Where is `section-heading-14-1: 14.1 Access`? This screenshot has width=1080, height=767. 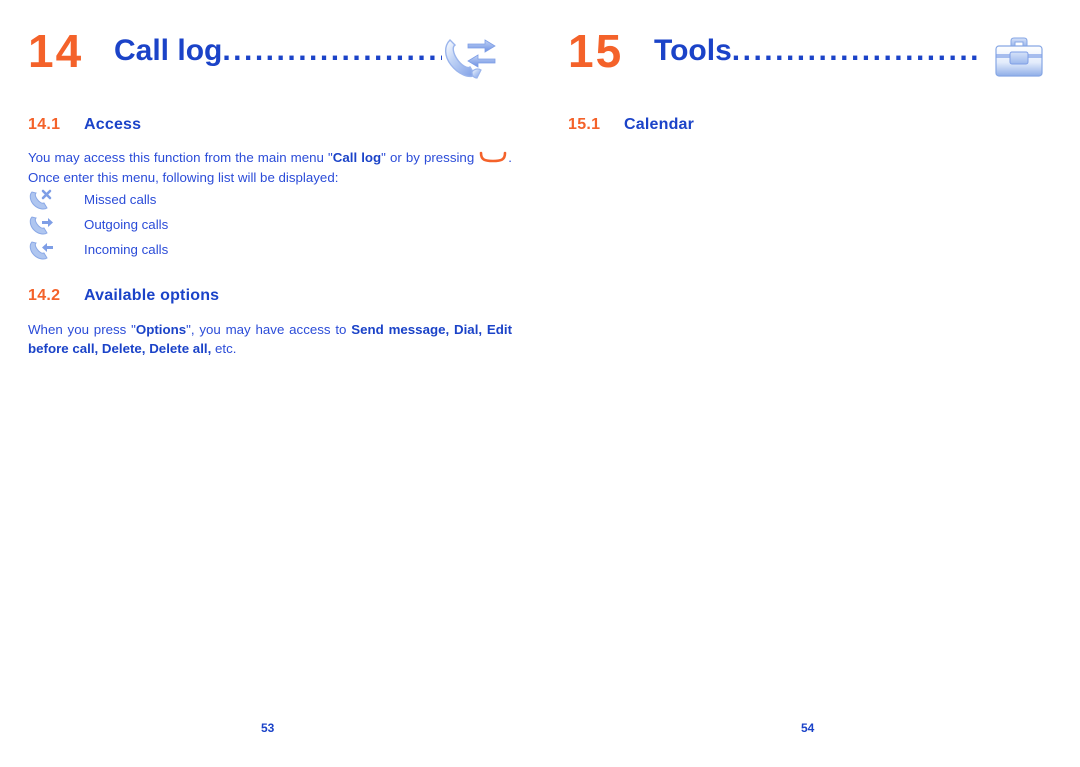
section-heading-14-1: 14.1 Access is located at coordinates (274, 125).